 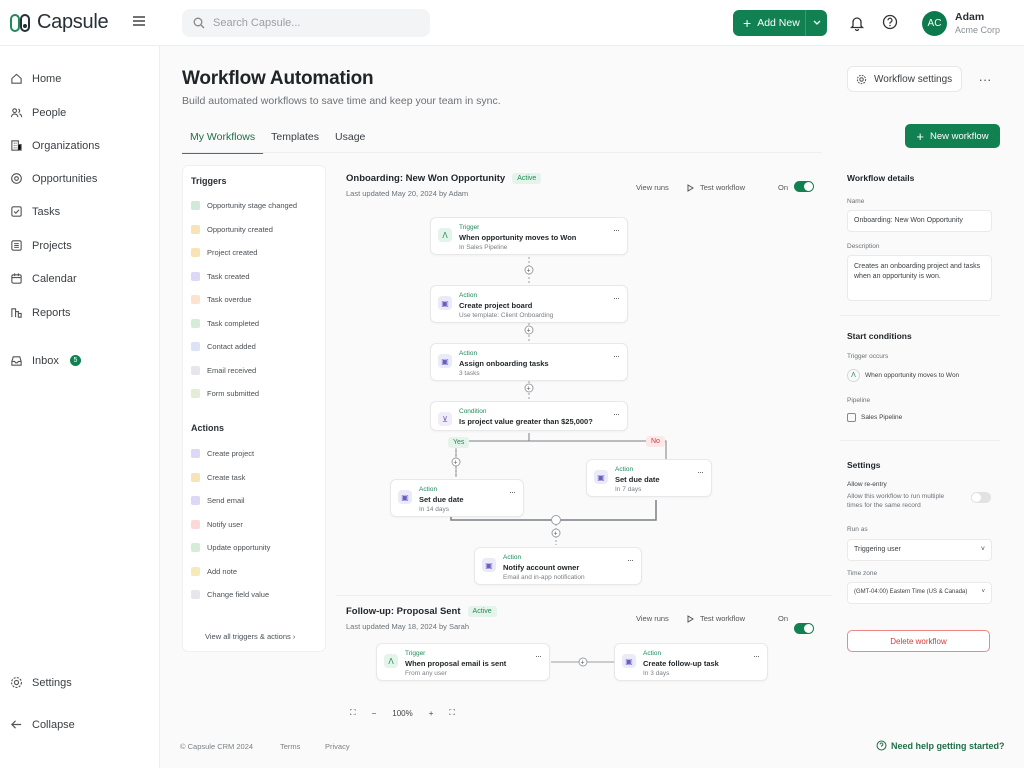 I want to click on fullscreen-icon: ⛶, so click(x=452, y=713).